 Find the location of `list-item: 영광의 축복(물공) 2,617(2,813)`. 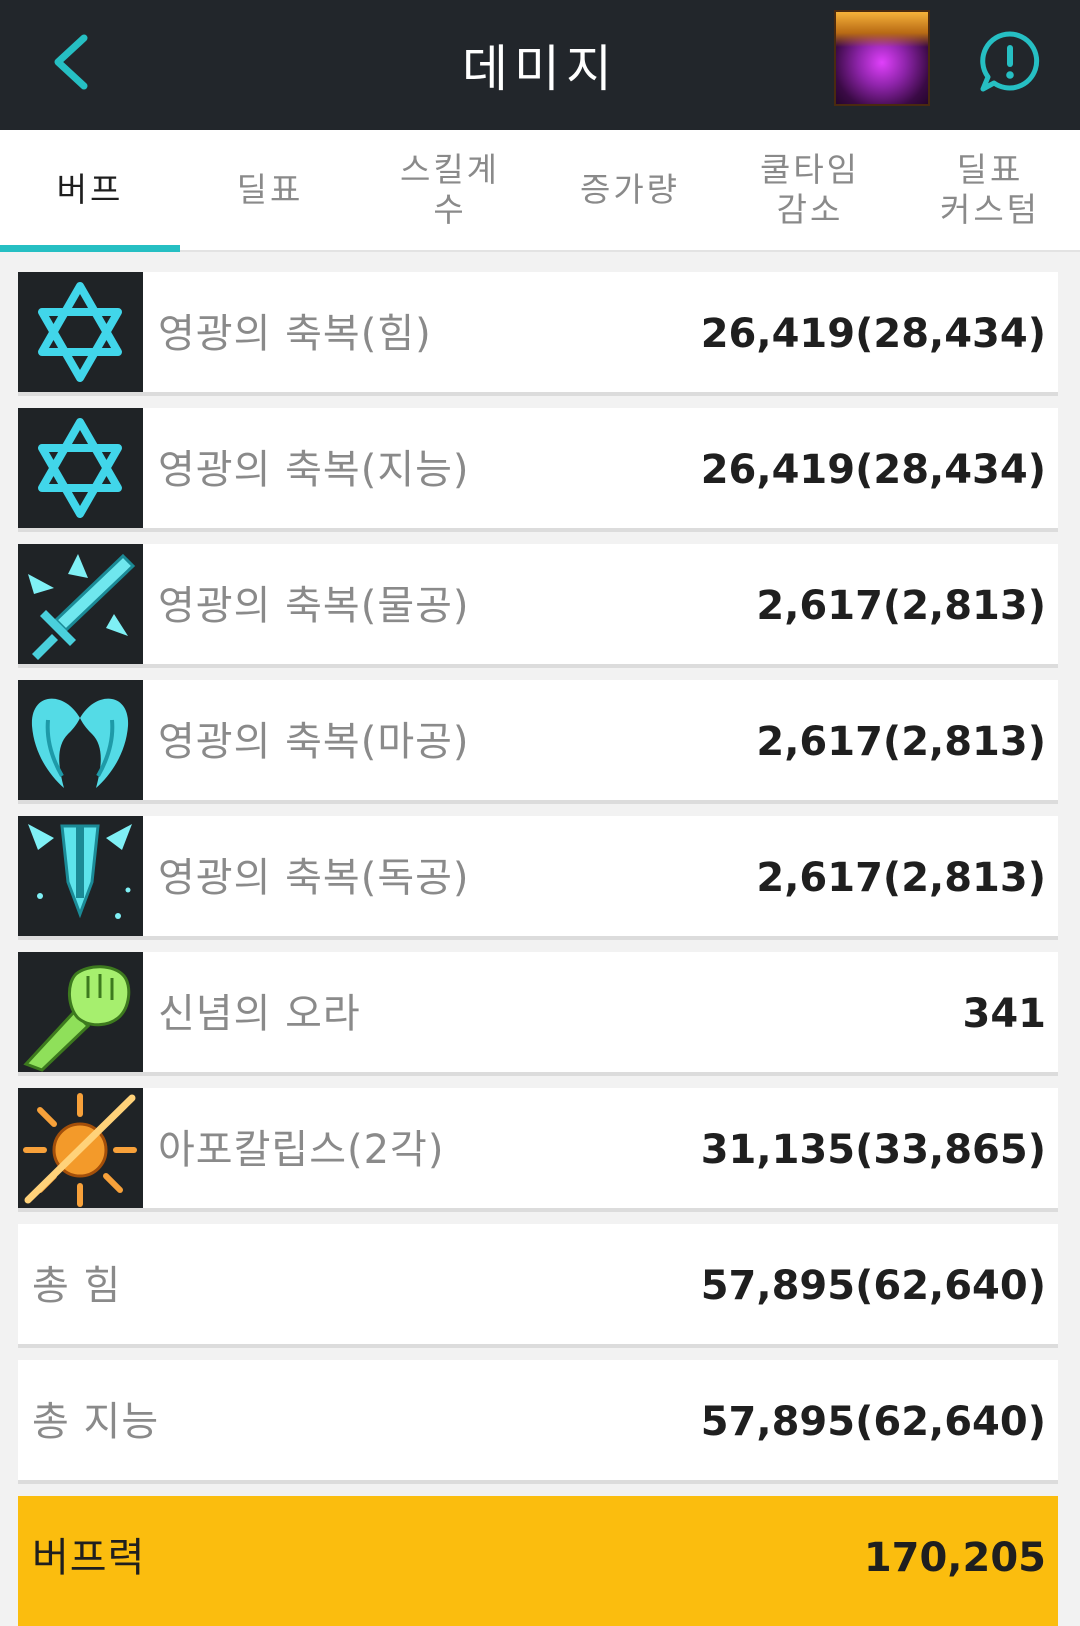

list-item: 영광의 축복(물공) 2,617(2,813) is located at coordinates (538, 604).